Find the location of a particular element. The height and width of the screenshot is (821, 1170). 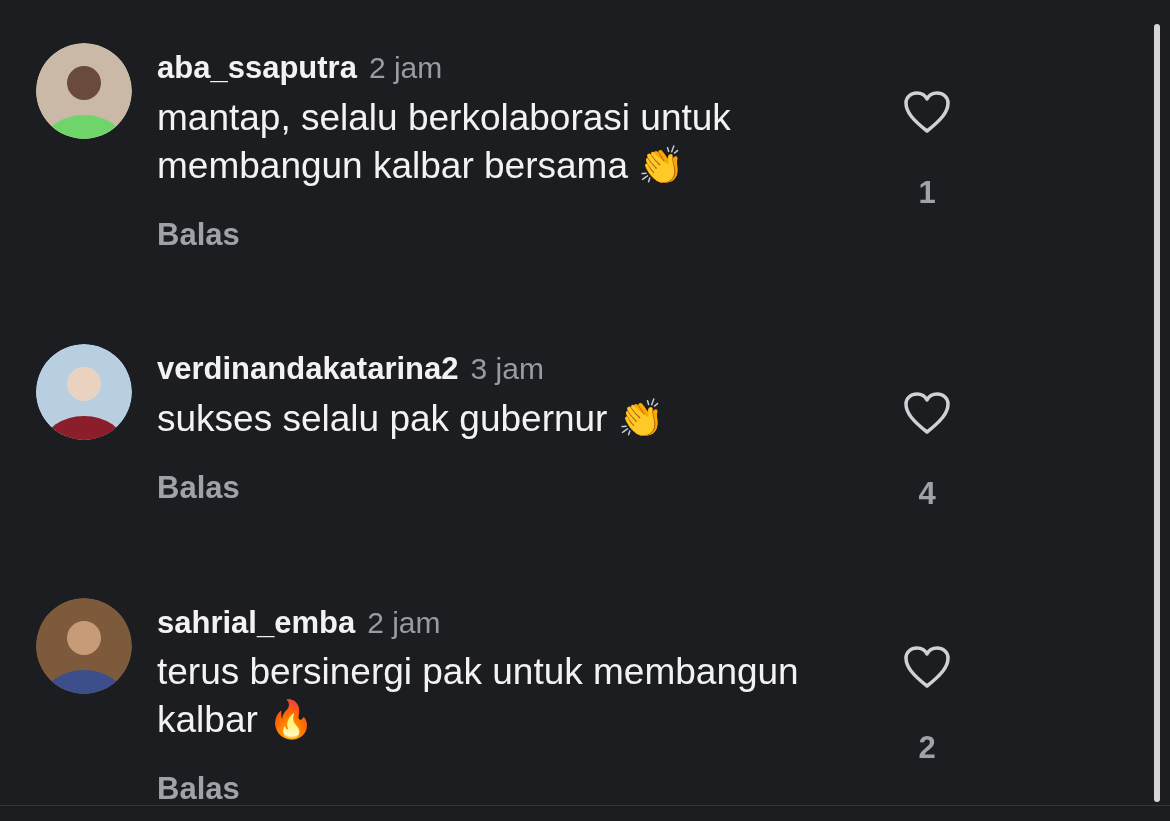

comment-text: mantap, selalu berkolaborasi untuk membangun kalbar bersama 👏 is located at coordinates (444, 141).